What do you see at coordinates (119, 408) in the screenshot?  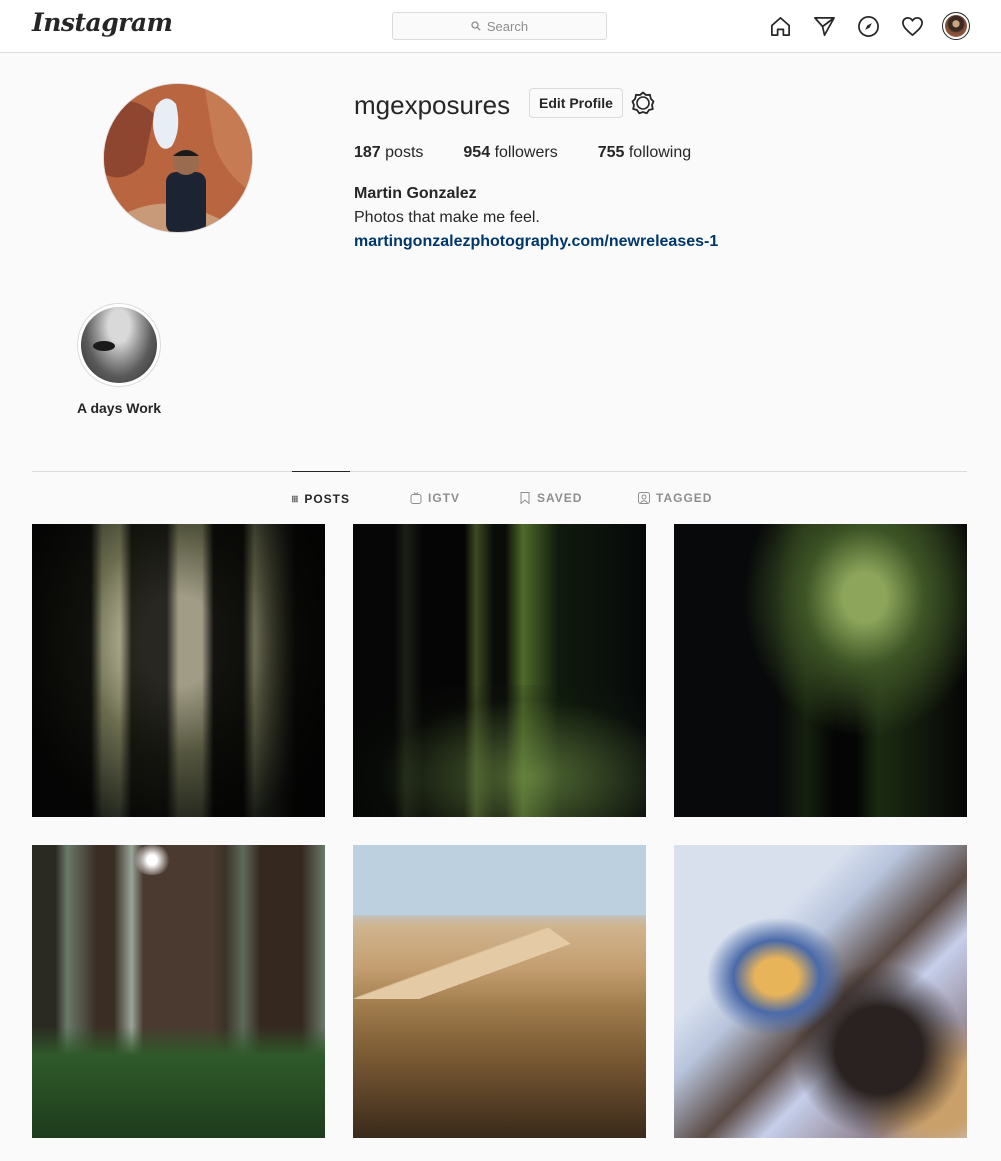 I see `highlight-label: A days Work` at bounding box center [119, 408].